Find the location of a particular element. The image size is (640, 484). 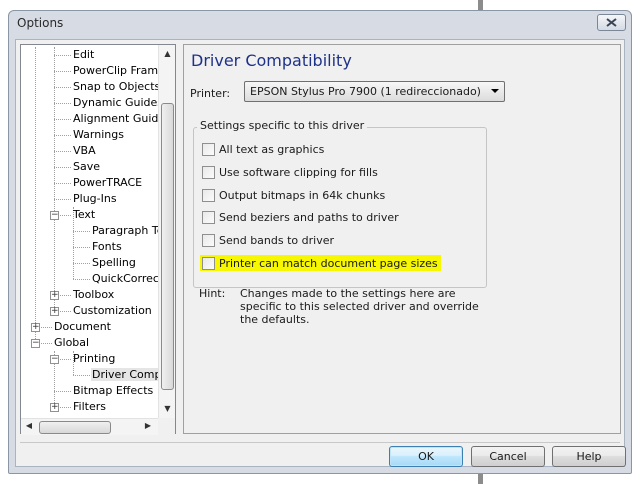

tree-item-label: Alignment Guides is located at coordinates (115, 118).